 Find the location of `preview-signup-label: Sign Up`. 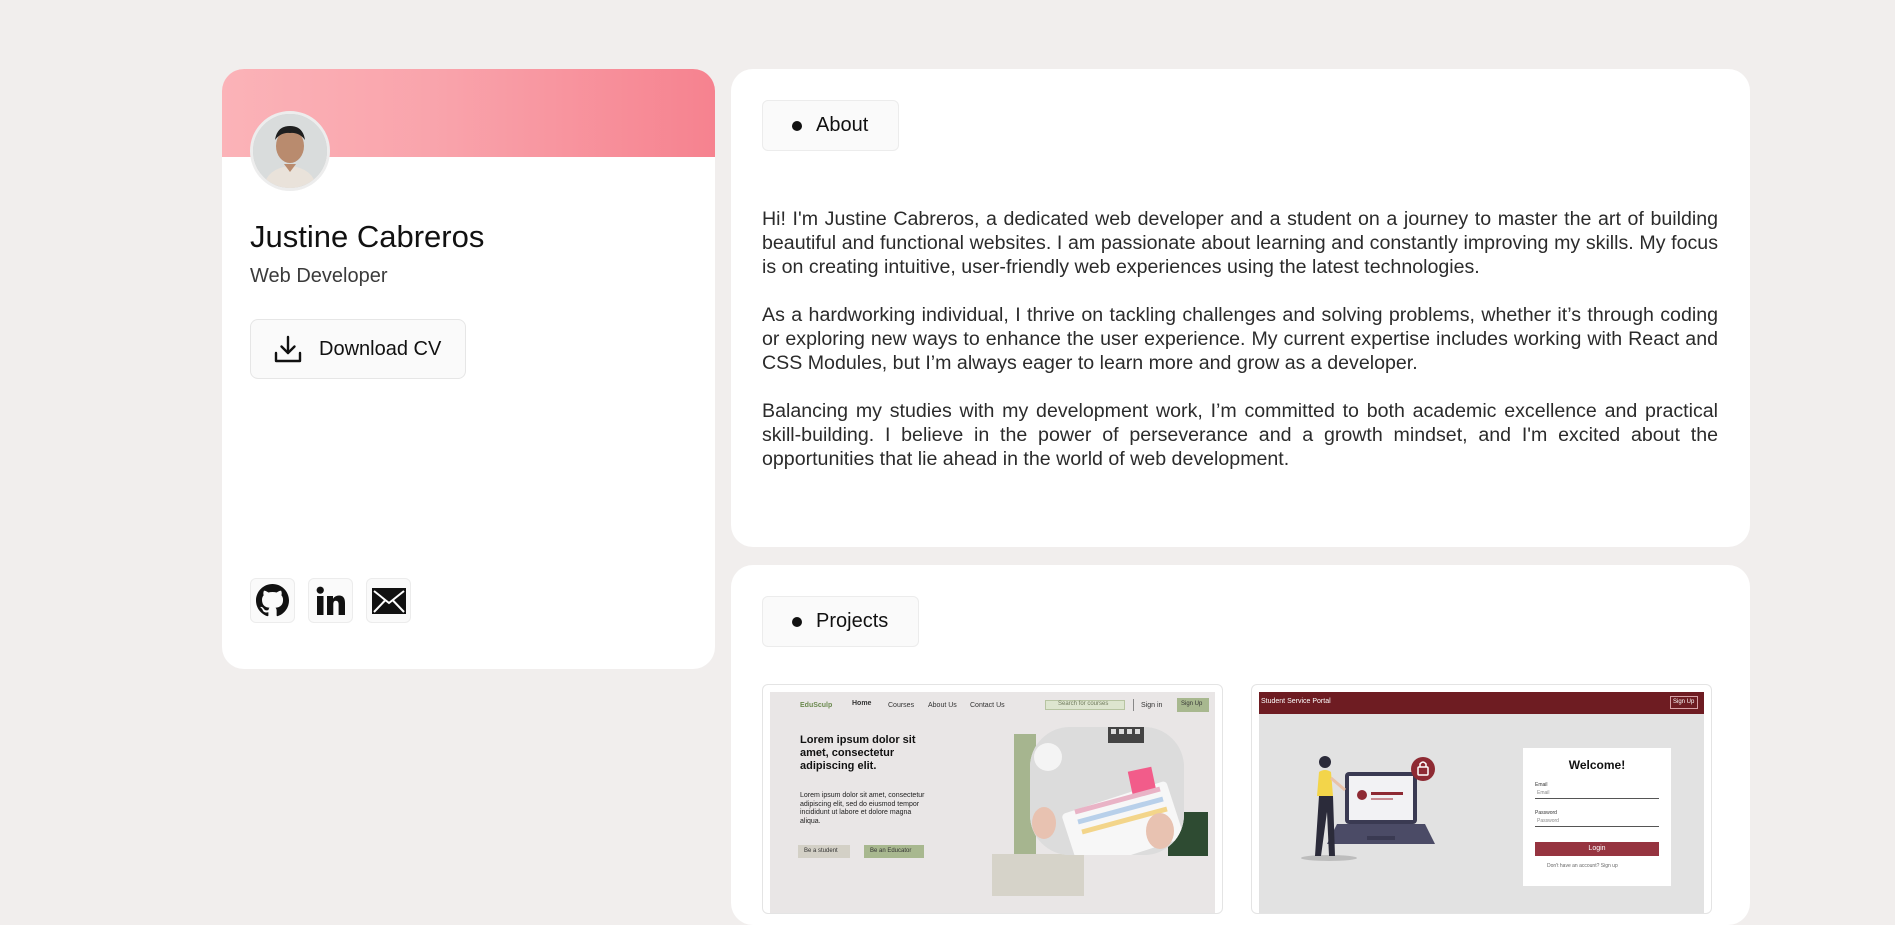

preview-signup-label: Sign Up is located at coordinates (1192, 704).